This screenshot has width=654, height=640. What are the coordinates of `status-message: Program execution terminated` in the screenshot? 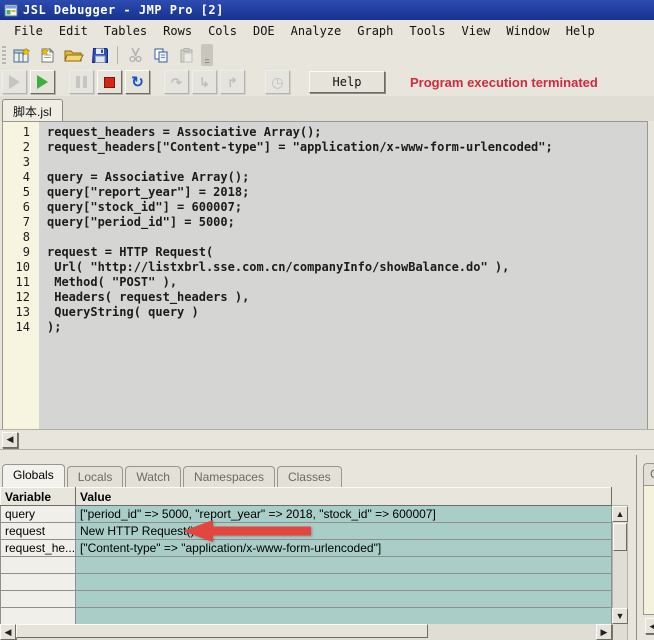 It's located at (504, 82).